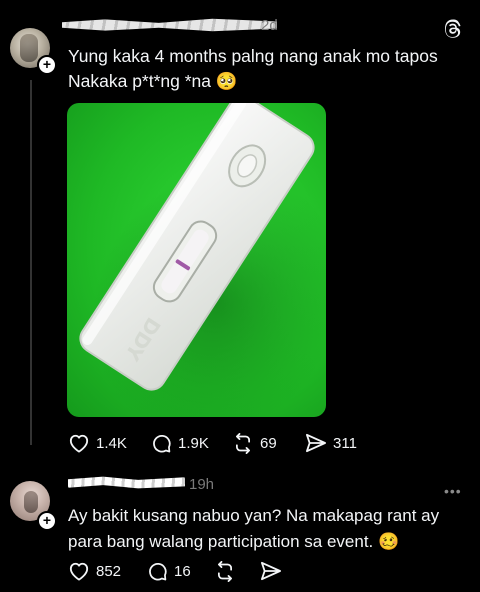 The width and height of the screenshot is (480, 592). I want to click on like-button: 1.4K, so click(97, 443).